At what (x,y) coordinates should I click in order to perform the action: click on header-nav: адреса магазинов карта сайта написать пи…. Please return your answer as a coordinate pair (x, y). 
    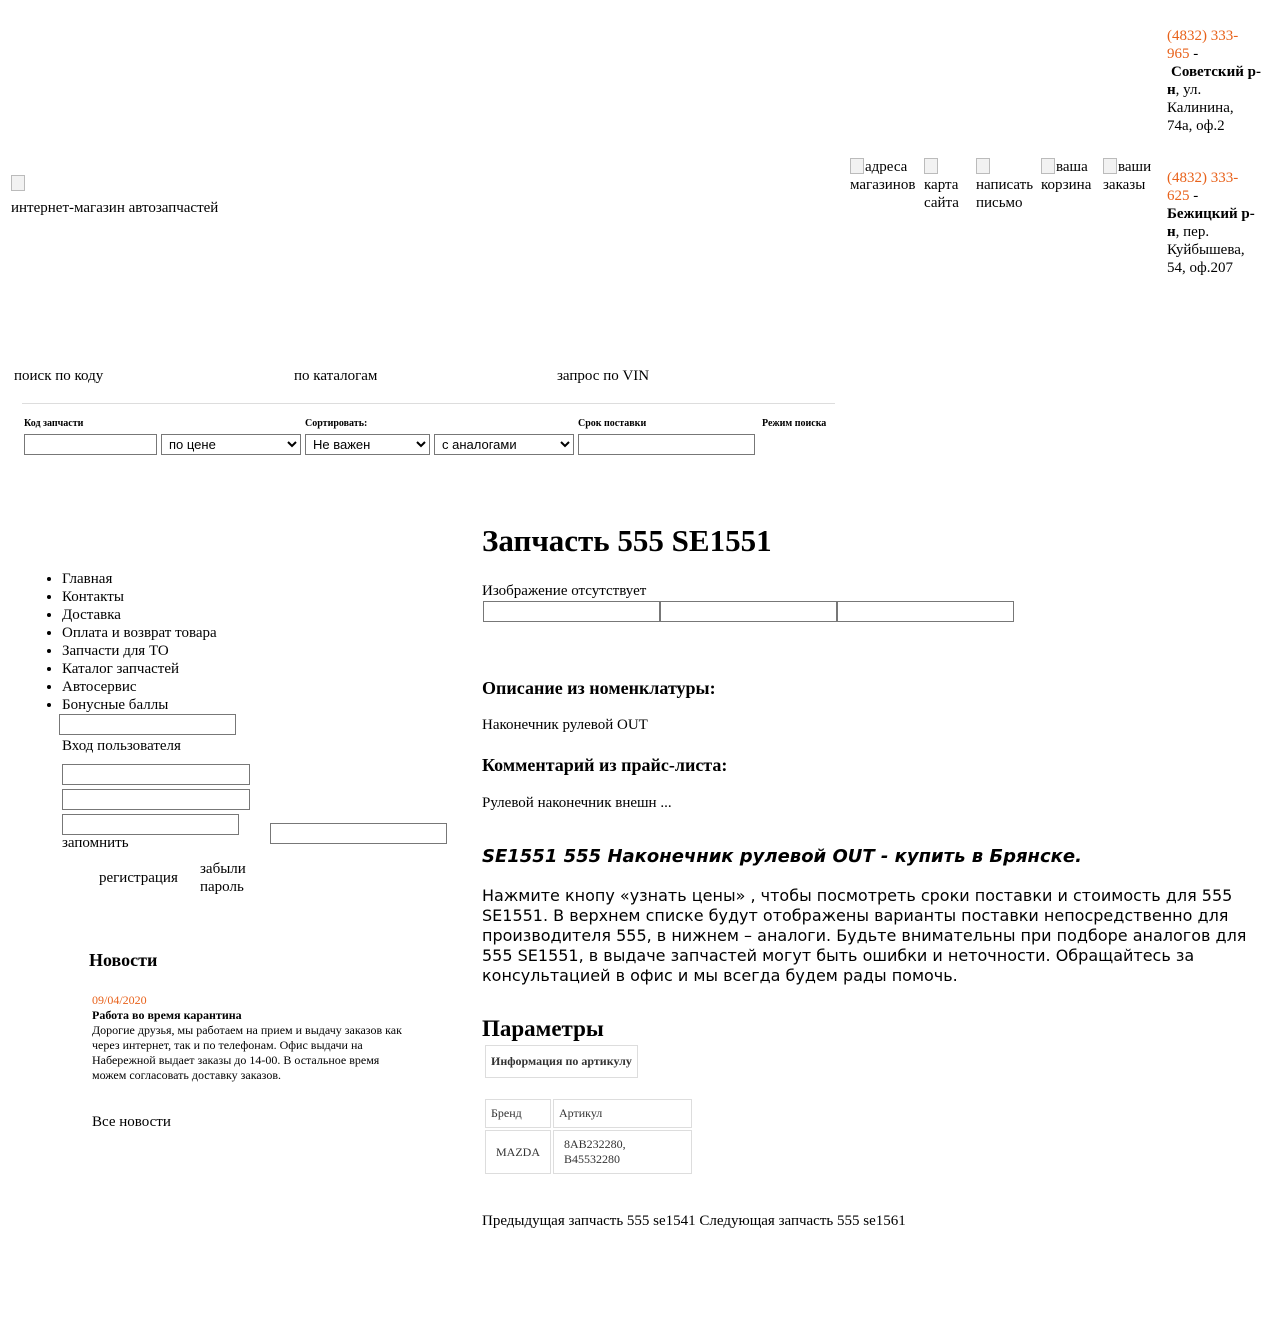
    Looking at the image, I should click on (1003, 185).